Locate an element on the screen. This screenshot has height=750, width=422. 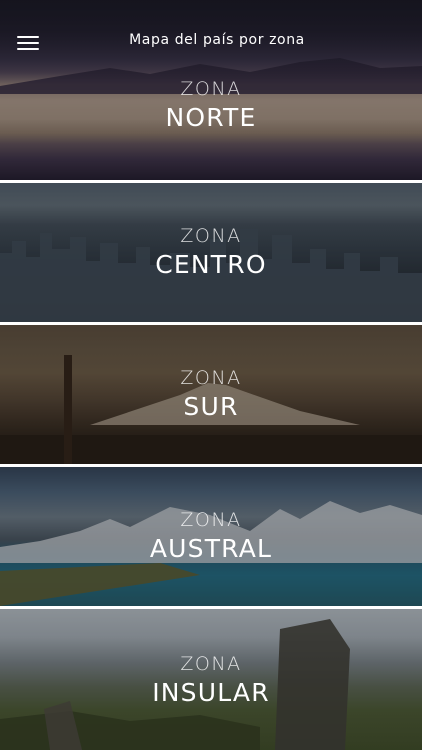
zone-insular-kicker: ZONA is located at coordinates (211, 664).